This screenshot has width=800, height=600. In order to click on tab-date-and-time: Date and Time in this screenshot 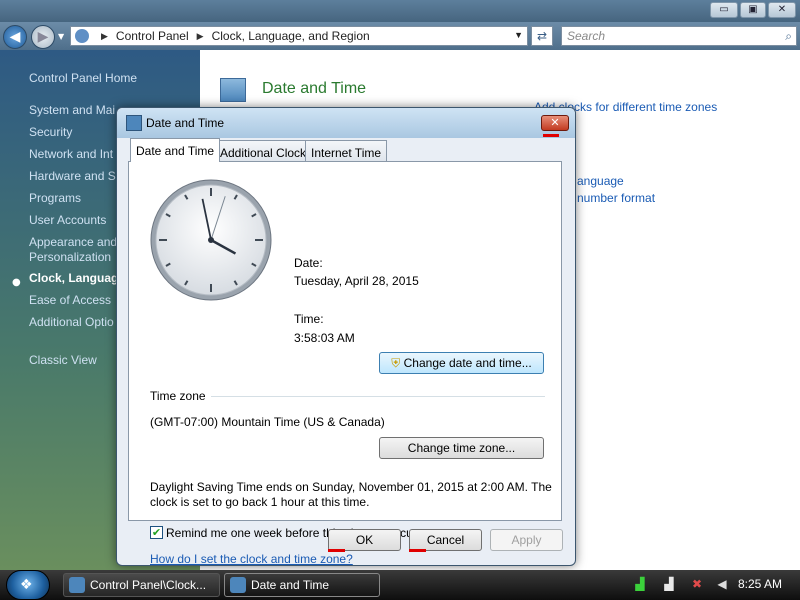, I will do `click(175, 150)`.